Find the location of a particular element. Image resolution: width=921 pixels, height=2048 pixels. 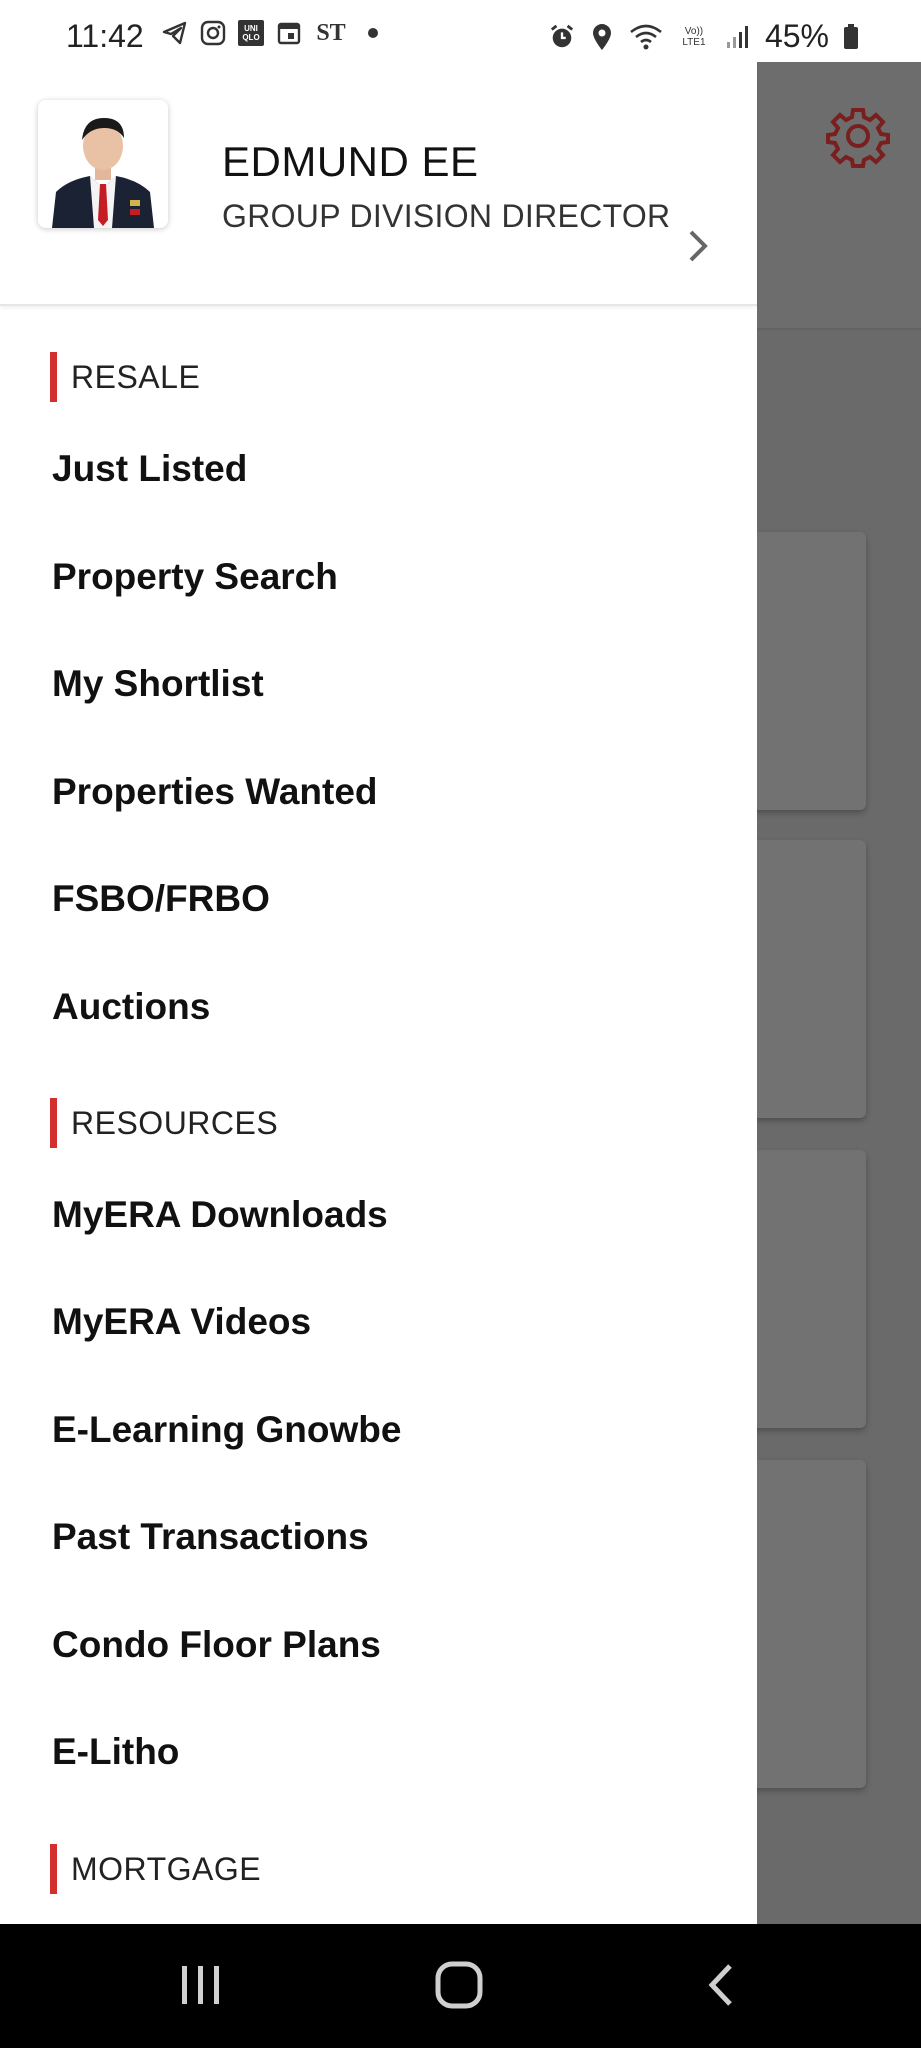

section-resale: RESALE is located at coordinates (125, 377).